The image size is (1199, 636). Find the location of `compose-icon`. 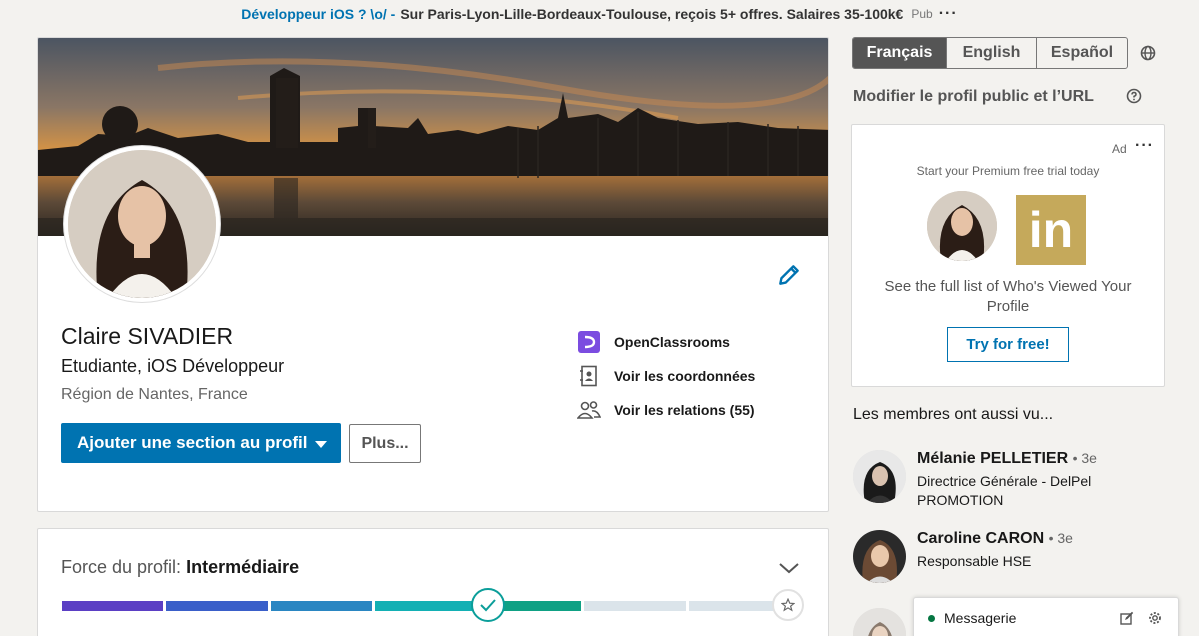

compose-icon is located at coordinates (1127, 618).